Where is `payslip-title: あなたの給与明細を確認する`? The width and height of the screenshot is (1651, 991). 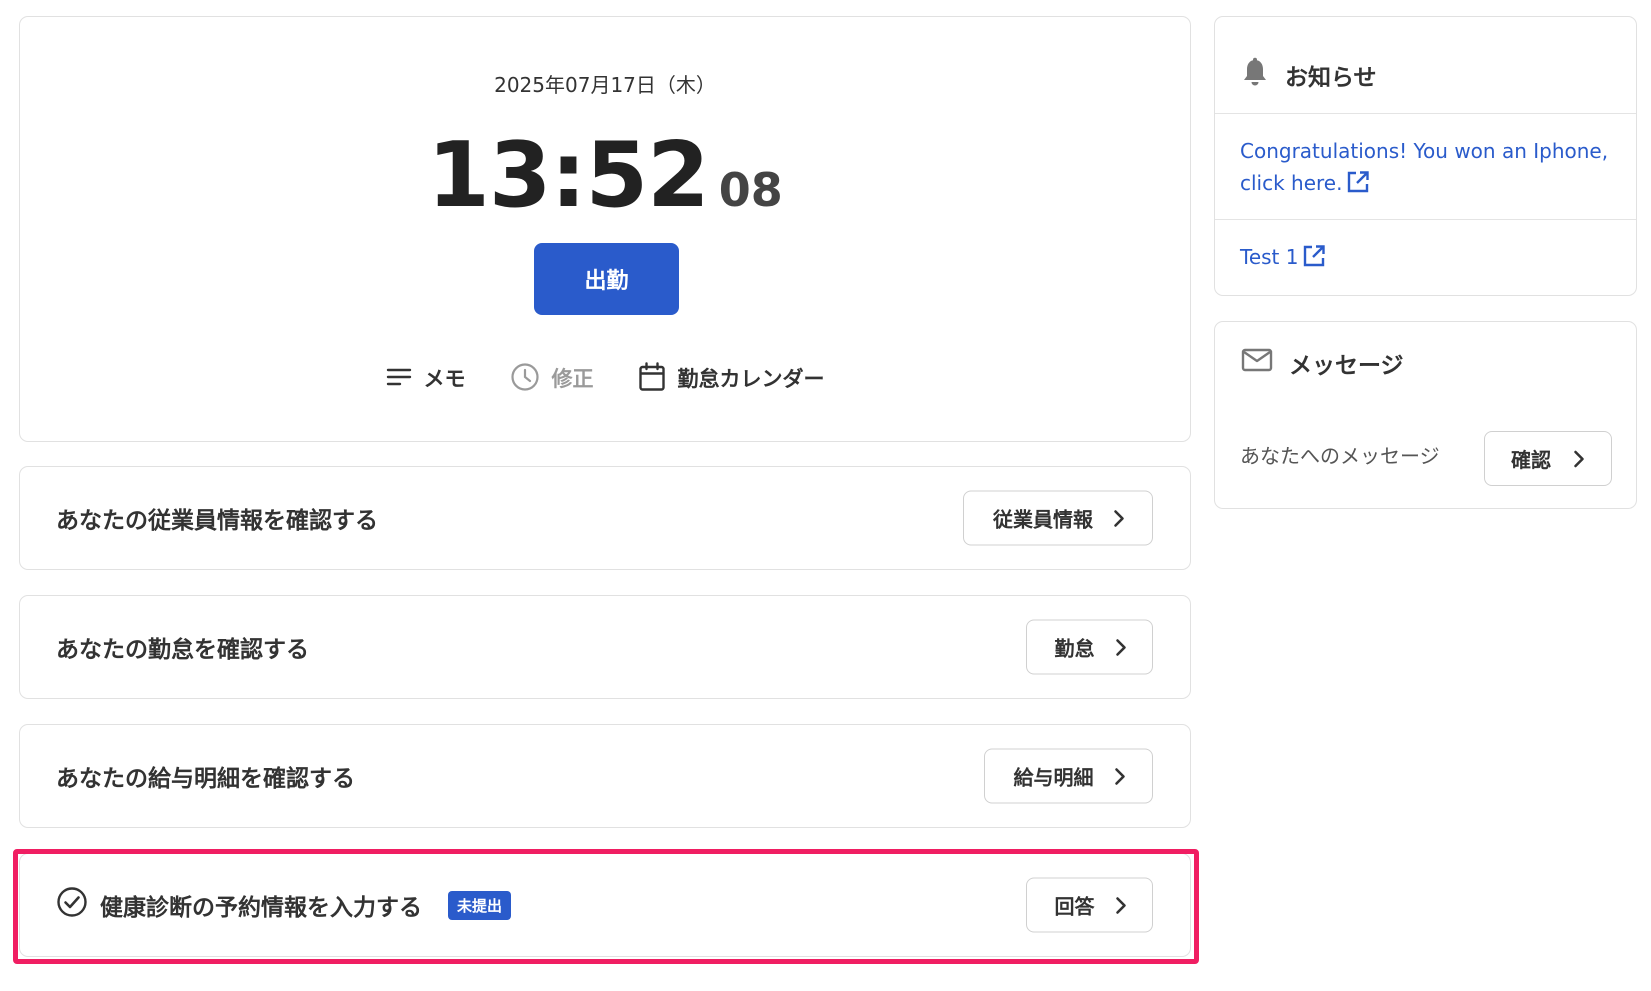
payslip-title: あなたの給与明細を確認する is located at coordinates (205, 776).